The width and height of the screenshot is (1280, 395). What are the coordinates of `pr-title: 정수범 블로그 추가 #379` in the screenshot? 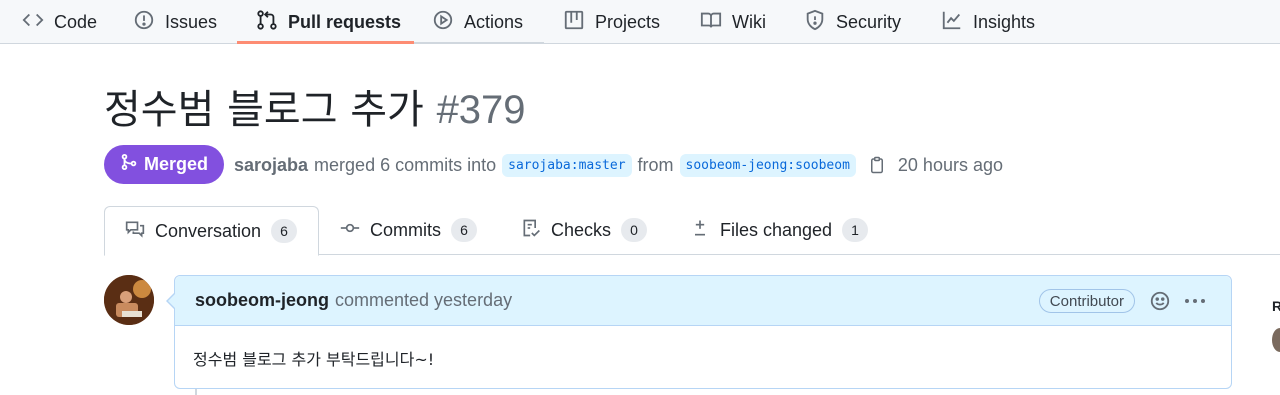 It's located at (315, 110).